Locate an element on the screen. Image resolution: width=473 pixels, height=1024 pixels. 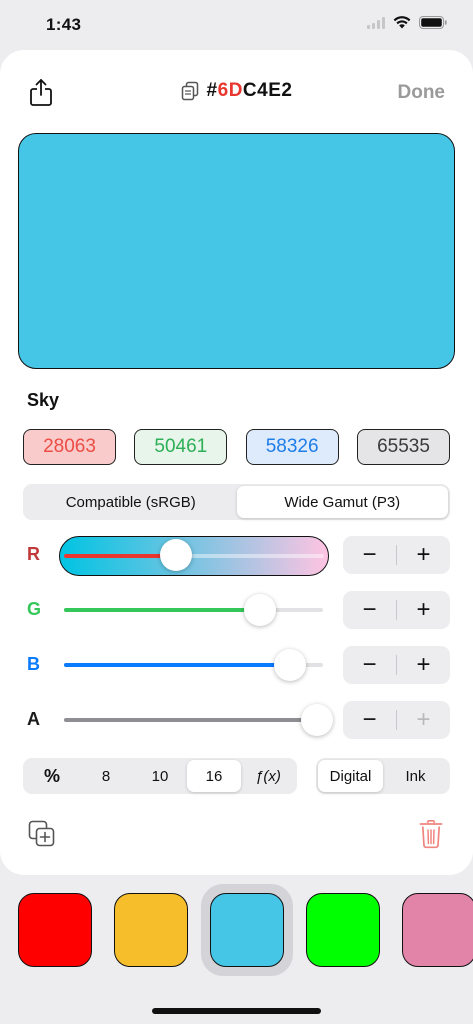
status-time: 1:43 is located at coordinates (64, 24).